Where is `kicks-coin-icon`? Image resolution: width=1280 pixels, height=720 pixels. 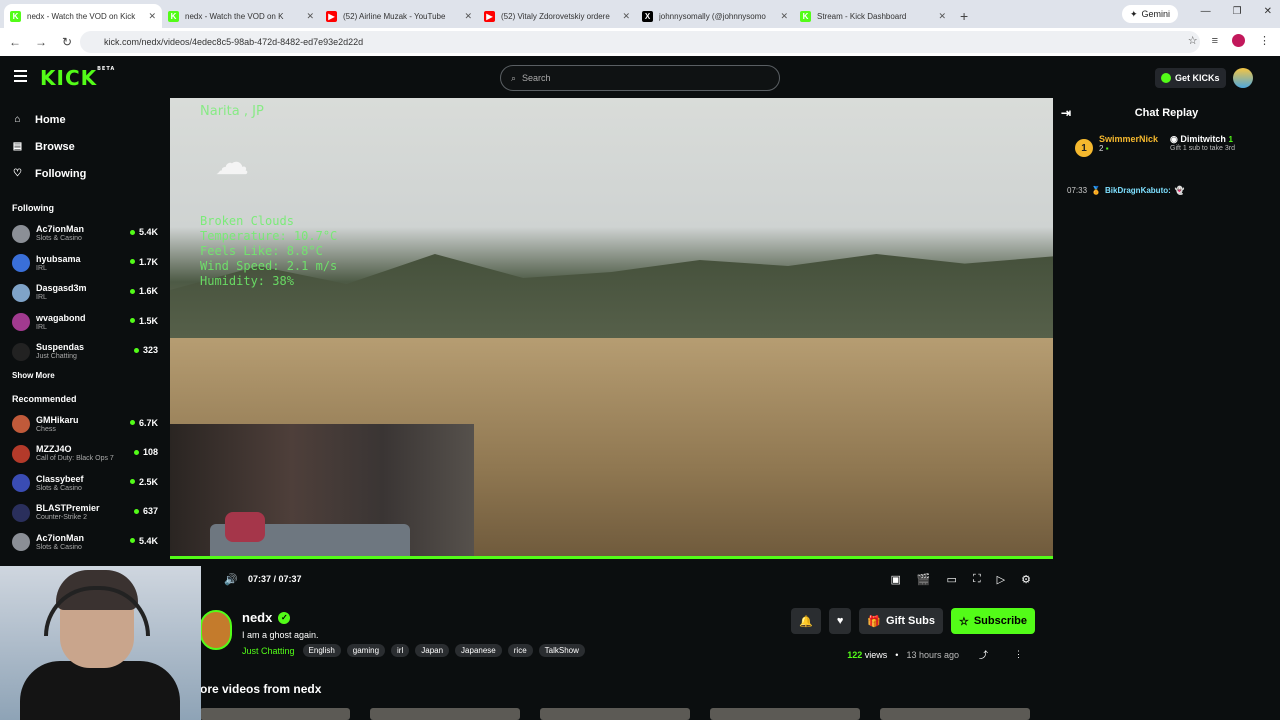
kicks-coin-icon is located at coordinates (1166, 78).